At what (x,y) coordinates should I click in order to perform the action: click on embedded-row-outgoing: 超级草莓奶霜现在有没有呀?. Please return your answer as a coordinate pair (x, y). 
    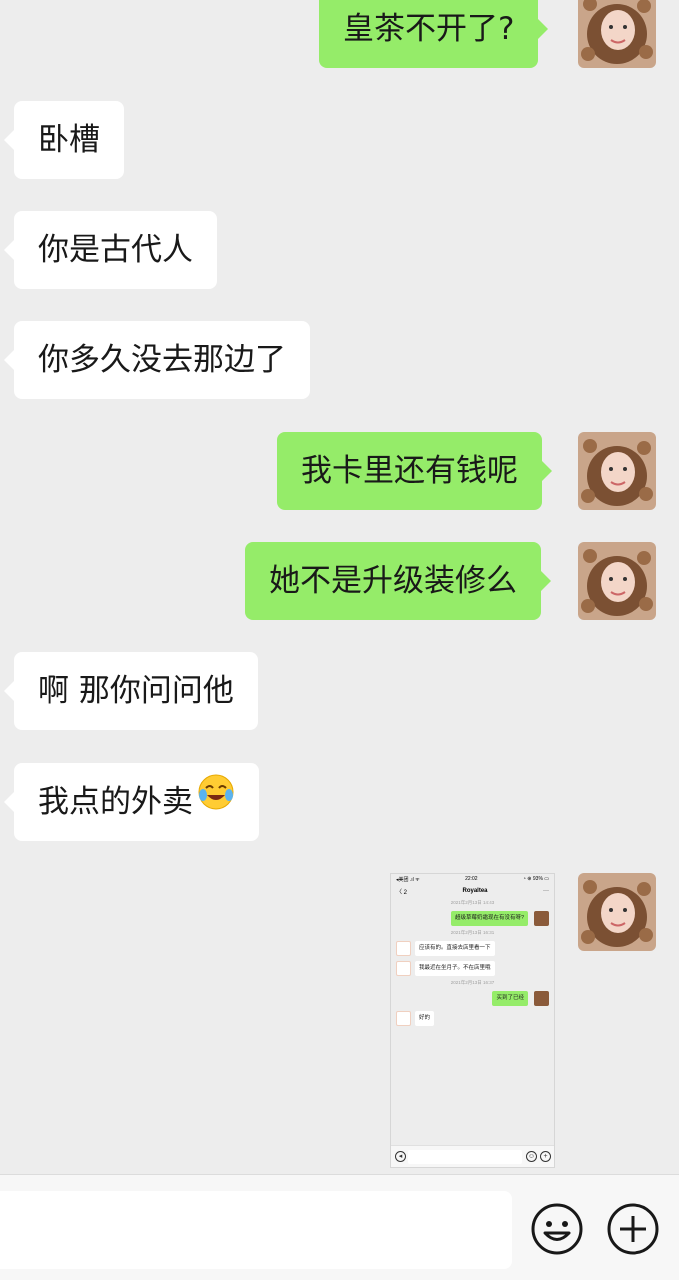
    Looking at the image, I should click on (472, 918).